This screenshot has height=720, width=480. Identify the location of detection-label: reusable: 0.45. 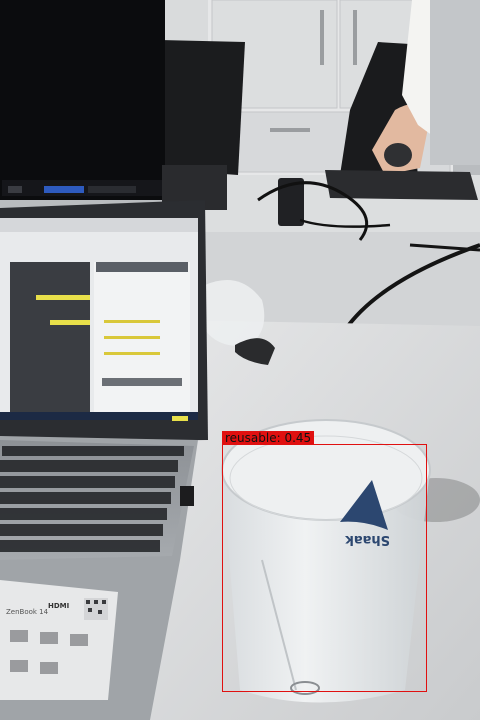
(268, 438).